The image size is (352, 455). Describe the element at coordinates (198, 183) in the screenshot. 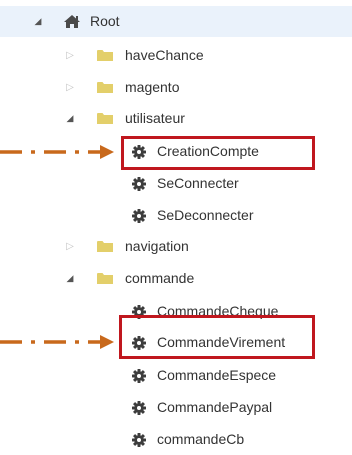

I see `tree-node-label: SeConnecter` at that location.